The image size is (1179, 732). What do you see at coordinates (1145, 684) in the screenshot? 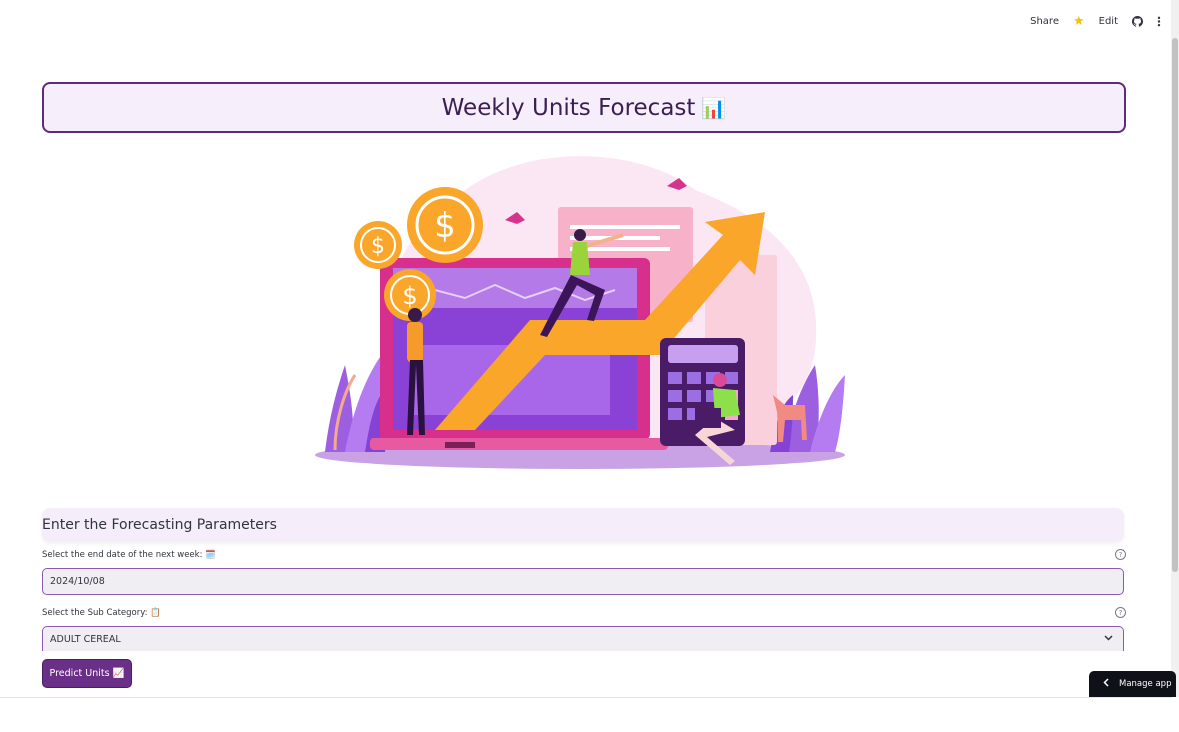
I see `manage-app-label: Manage app` at bounding box center [1145, 684].